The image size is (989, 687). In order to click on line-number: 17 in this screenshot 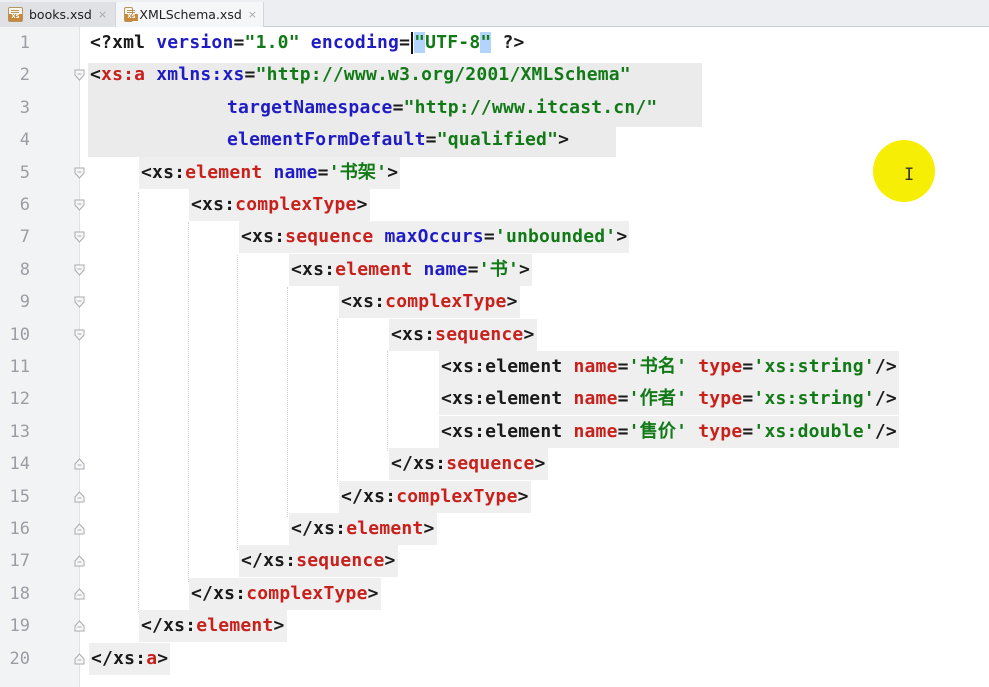, I will do `click(19, 561)`.